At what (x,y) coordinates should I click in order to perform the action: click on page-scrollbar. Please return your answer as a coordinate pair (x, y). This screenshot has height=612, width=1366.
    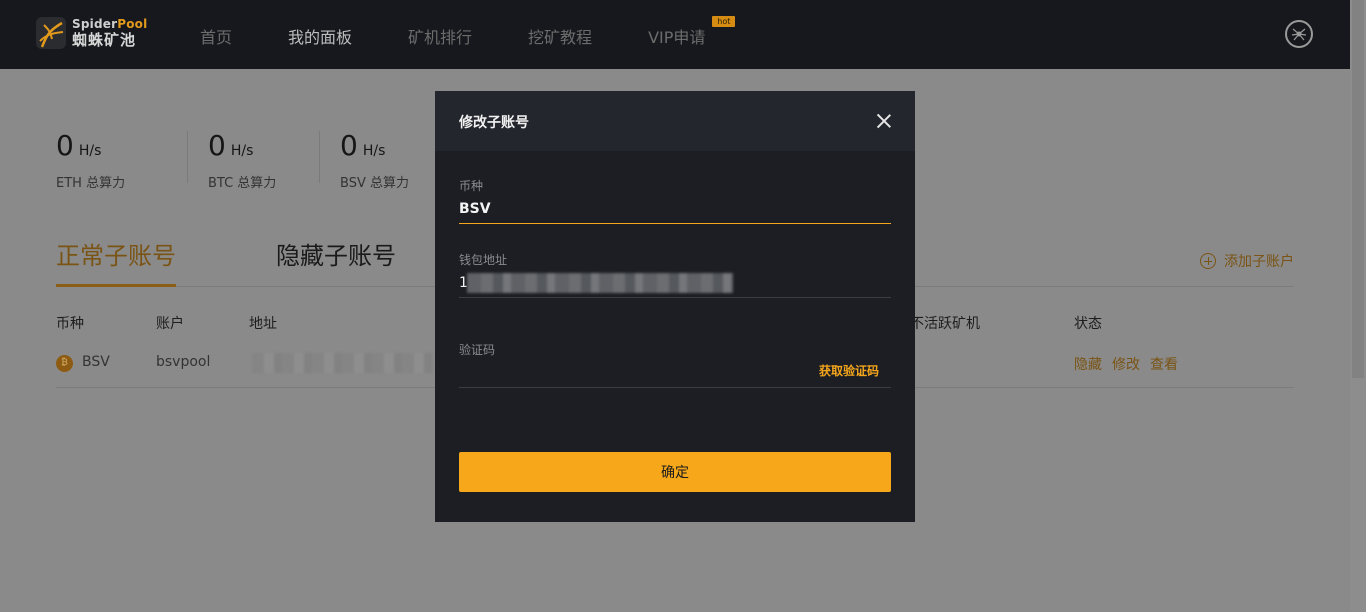
    Looking at the image, I should click on (1358, 306).